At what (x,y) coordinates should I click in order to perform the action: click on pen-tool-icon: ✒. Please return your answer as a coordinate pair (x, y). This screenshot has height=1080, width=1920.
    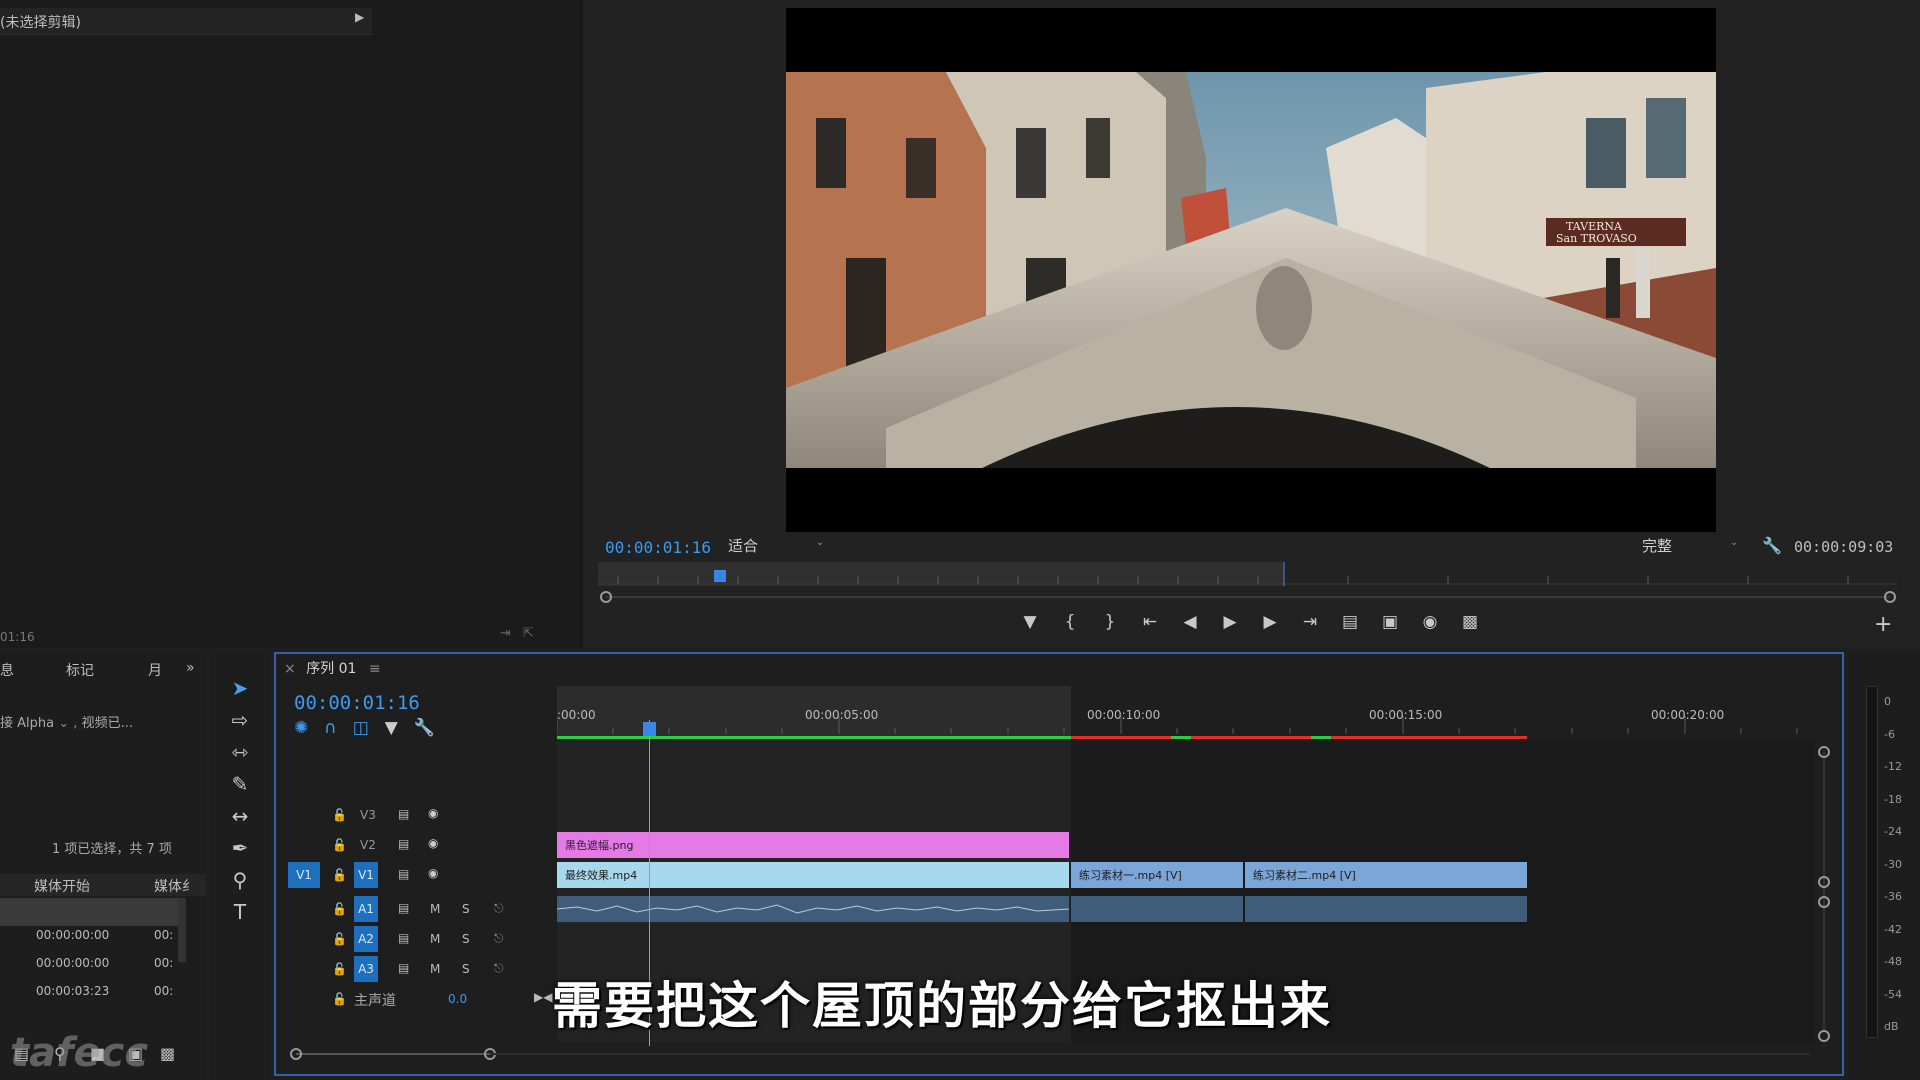
    Looking at the image, I should click on (240, 848).